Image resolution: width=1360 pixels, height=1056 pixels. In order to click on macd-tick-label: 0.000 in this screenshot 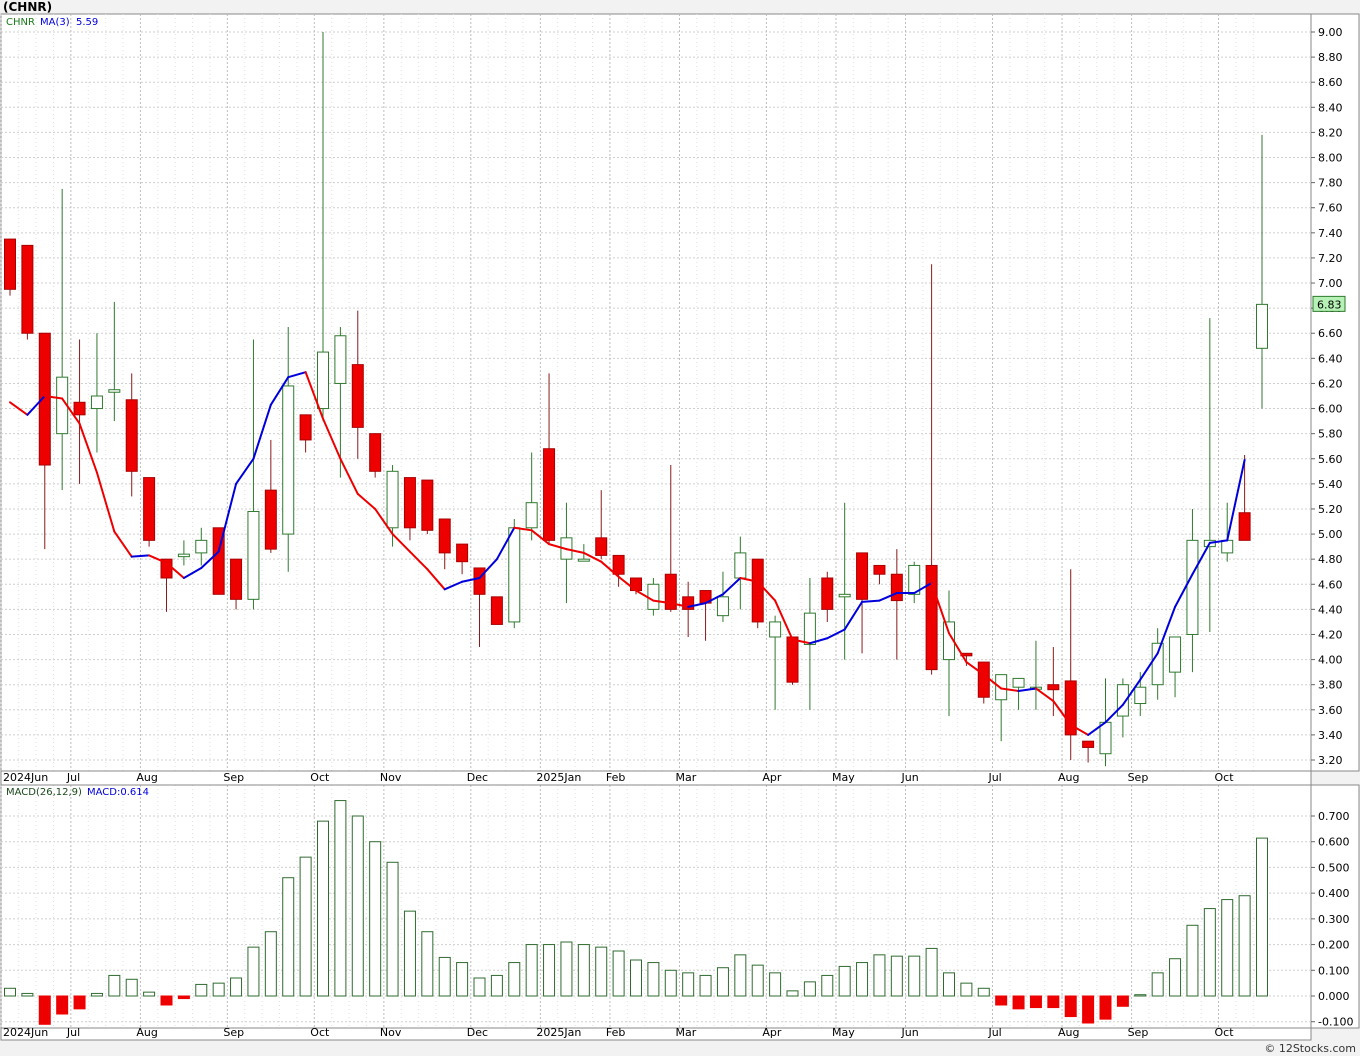, I will do `click(1334, 996)`.